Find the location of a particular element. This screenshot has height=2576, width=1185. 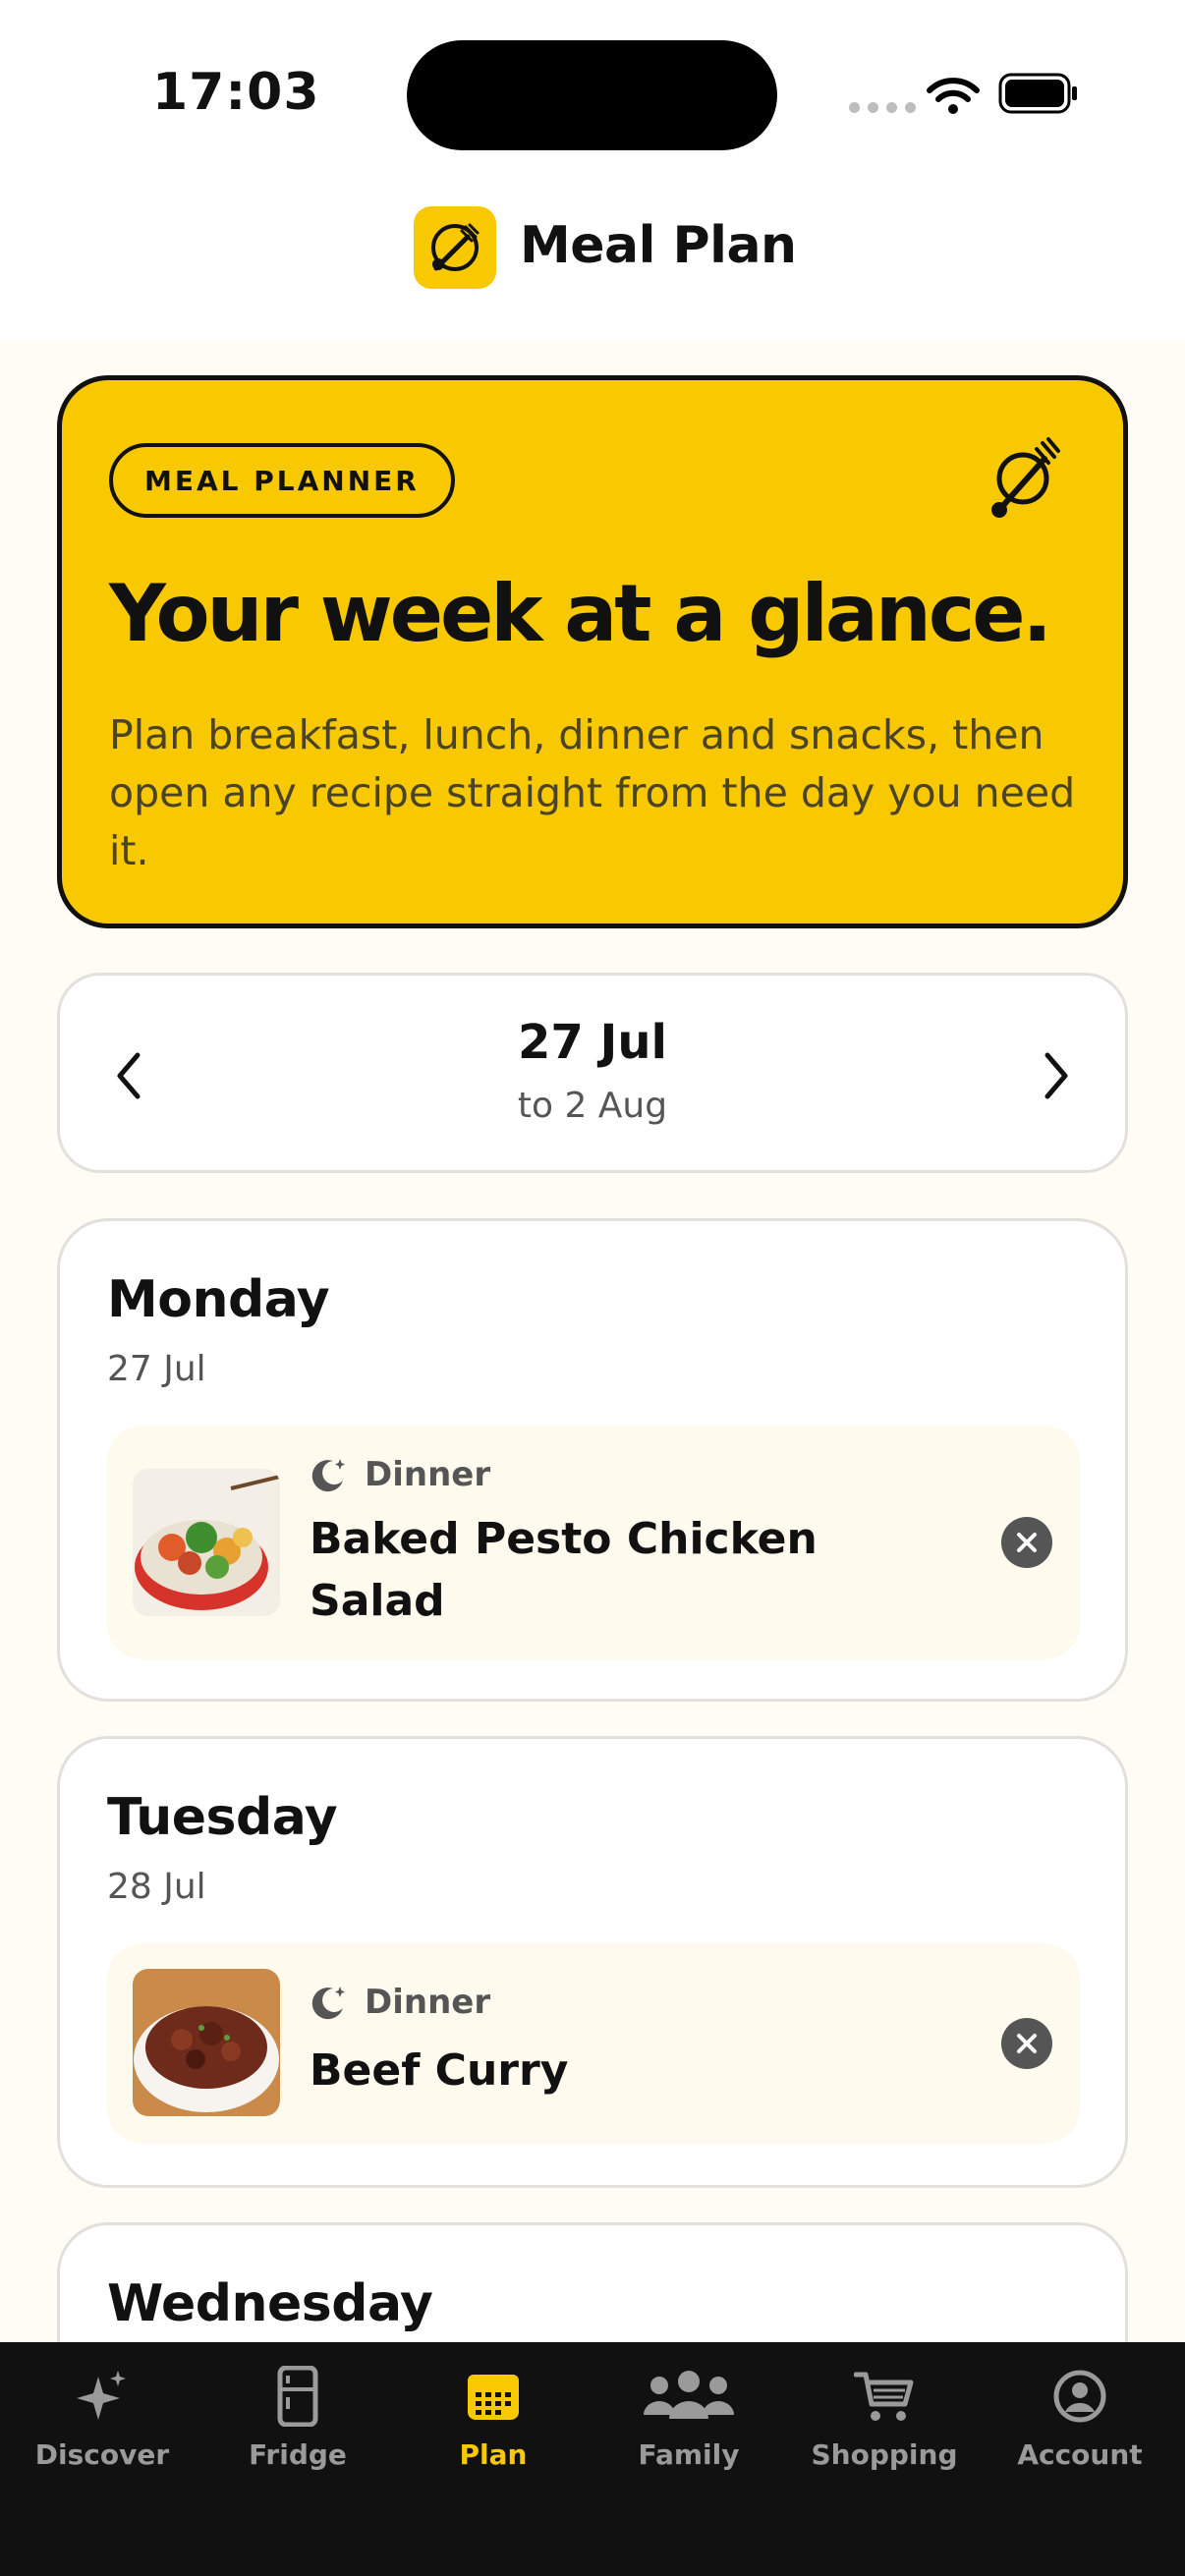

dynamic-island is located at coordinates (592, 95).